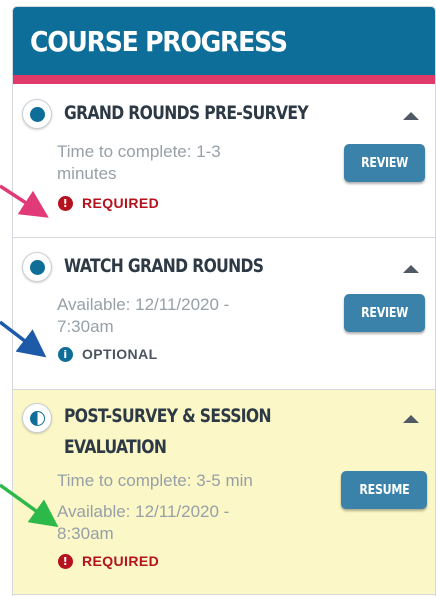 The image size is (436, 596). I want to click on item-time-to-complete: Time to complete: 1-3 minutes, so click(139, 162).